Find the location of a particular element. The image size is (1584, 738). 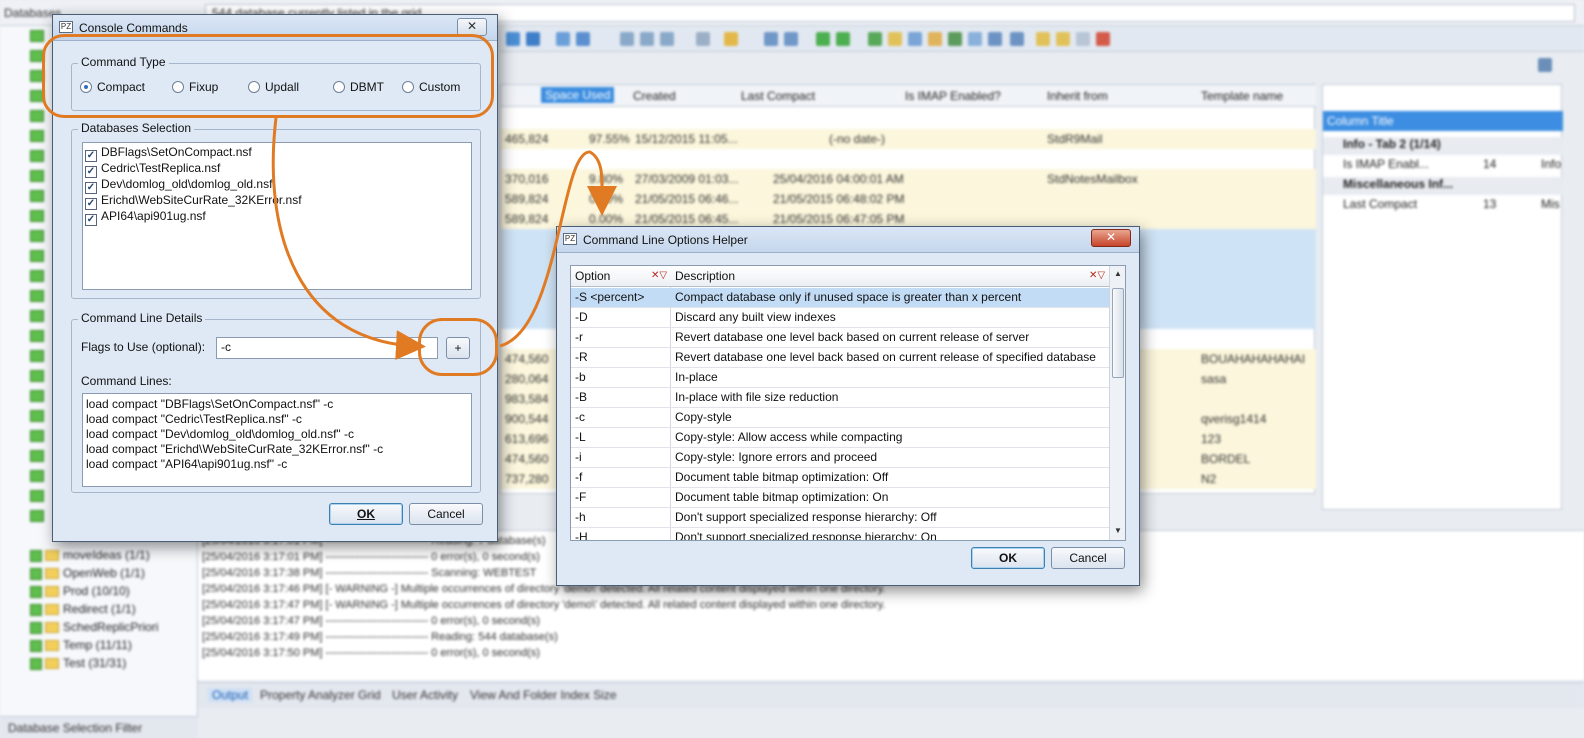

arrow-to-plus is located at coordinates (348, 239).